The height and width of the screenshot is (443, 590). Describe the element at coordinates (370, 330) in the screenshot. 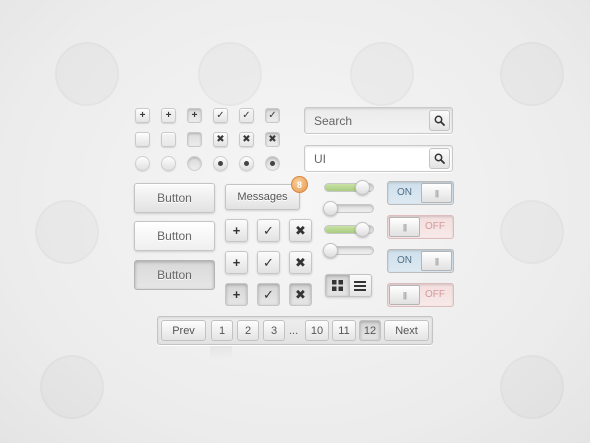

I see `page-button-12-current: 12` at that location.